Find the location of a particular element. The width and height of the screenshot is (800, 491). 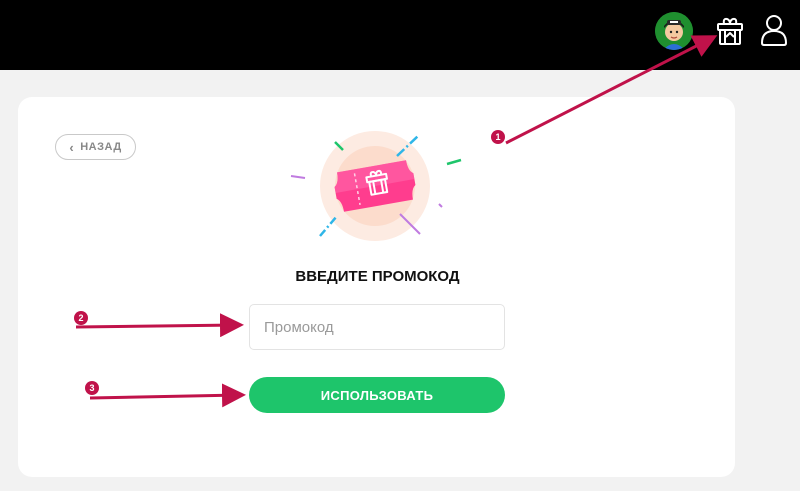

top-bar is located at coordinates (400, 35).